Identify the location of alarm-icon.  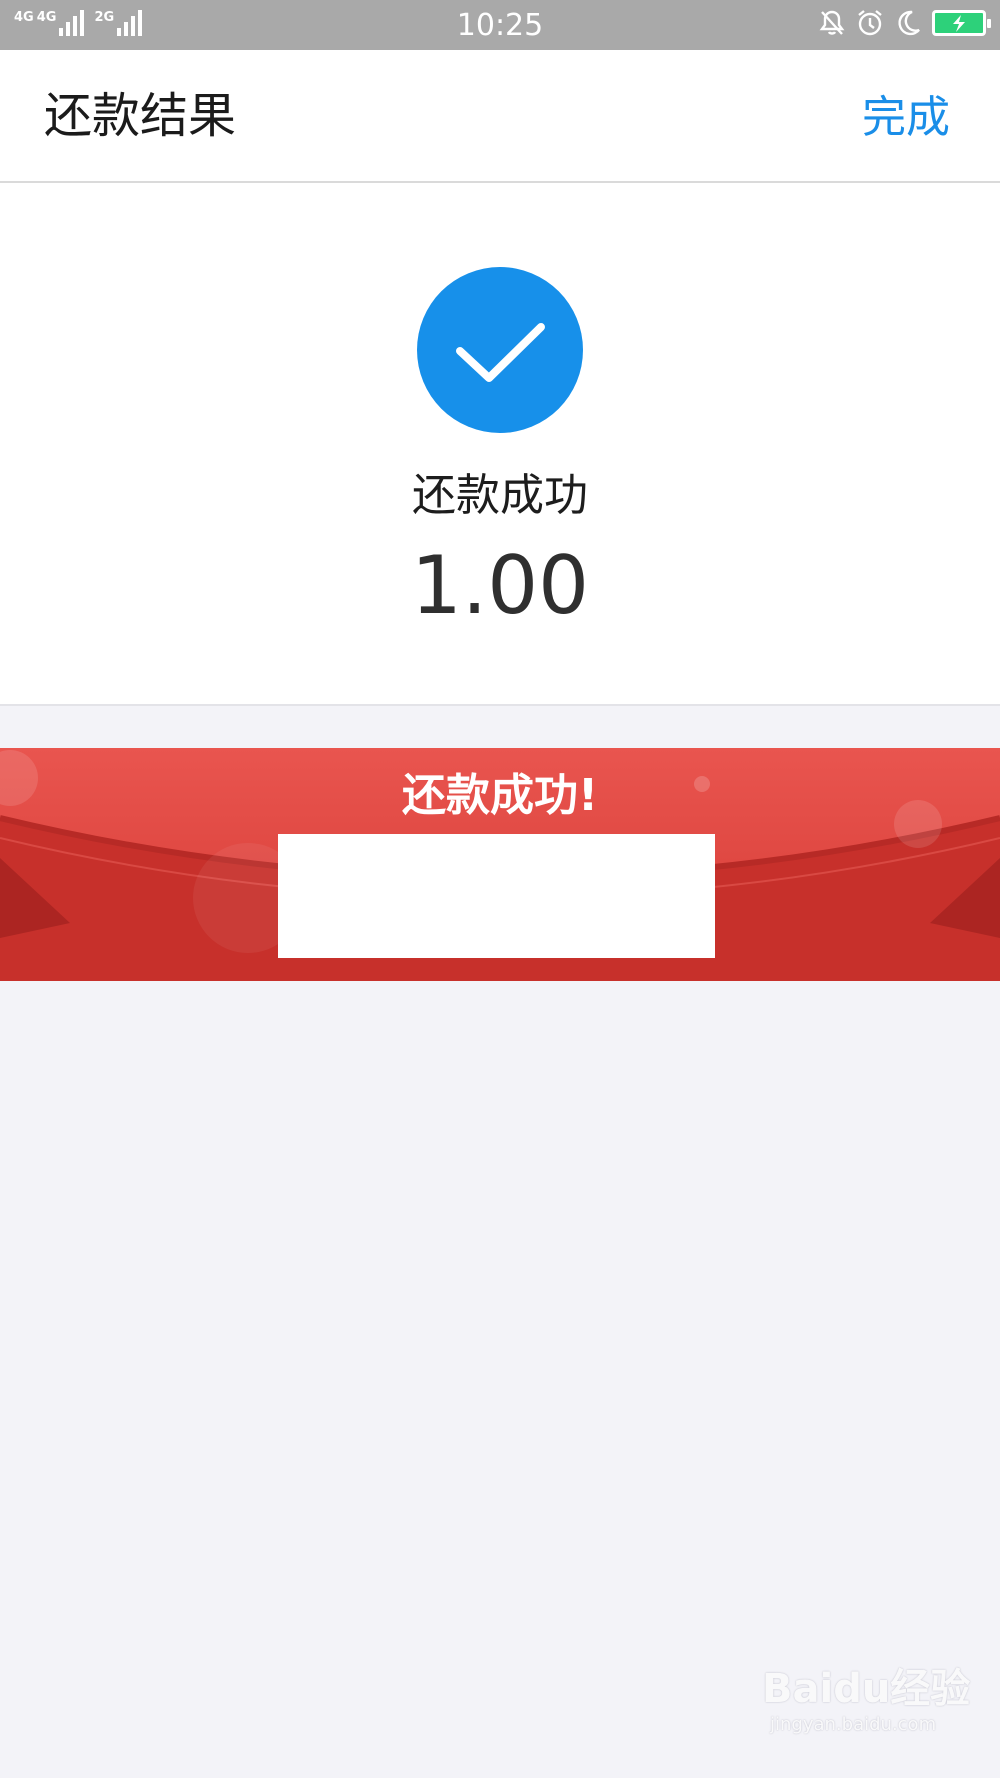
(870, 23).